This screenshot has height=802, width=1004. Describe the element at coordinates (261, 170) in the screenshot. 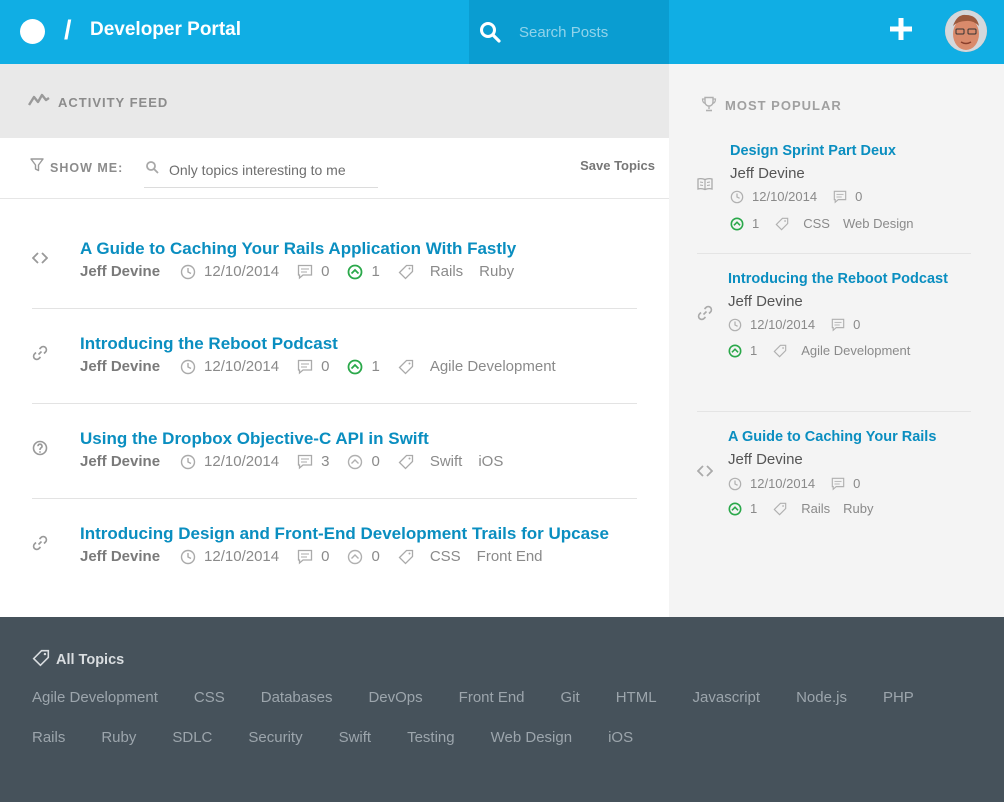

I see `topics-filter-input` at that location.